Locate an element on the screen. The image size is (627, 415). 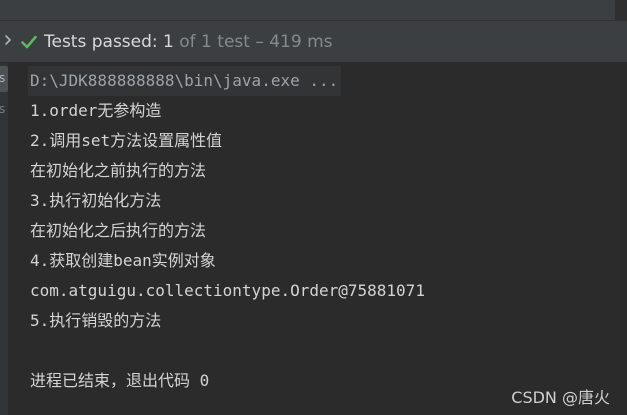
chevron-right-icon is located at coordinates (8, 40).